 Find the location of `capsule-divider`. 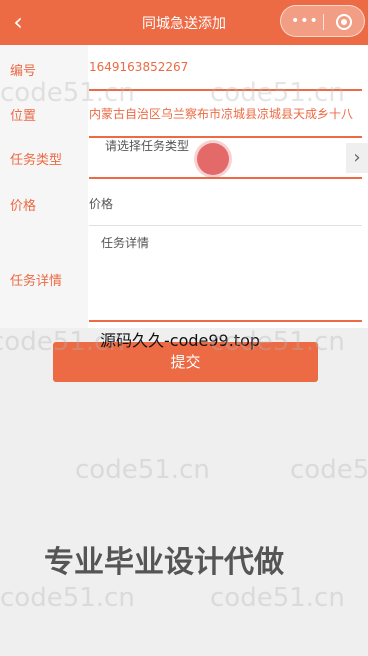

capsule-divider is located at coordinates (323, 22).